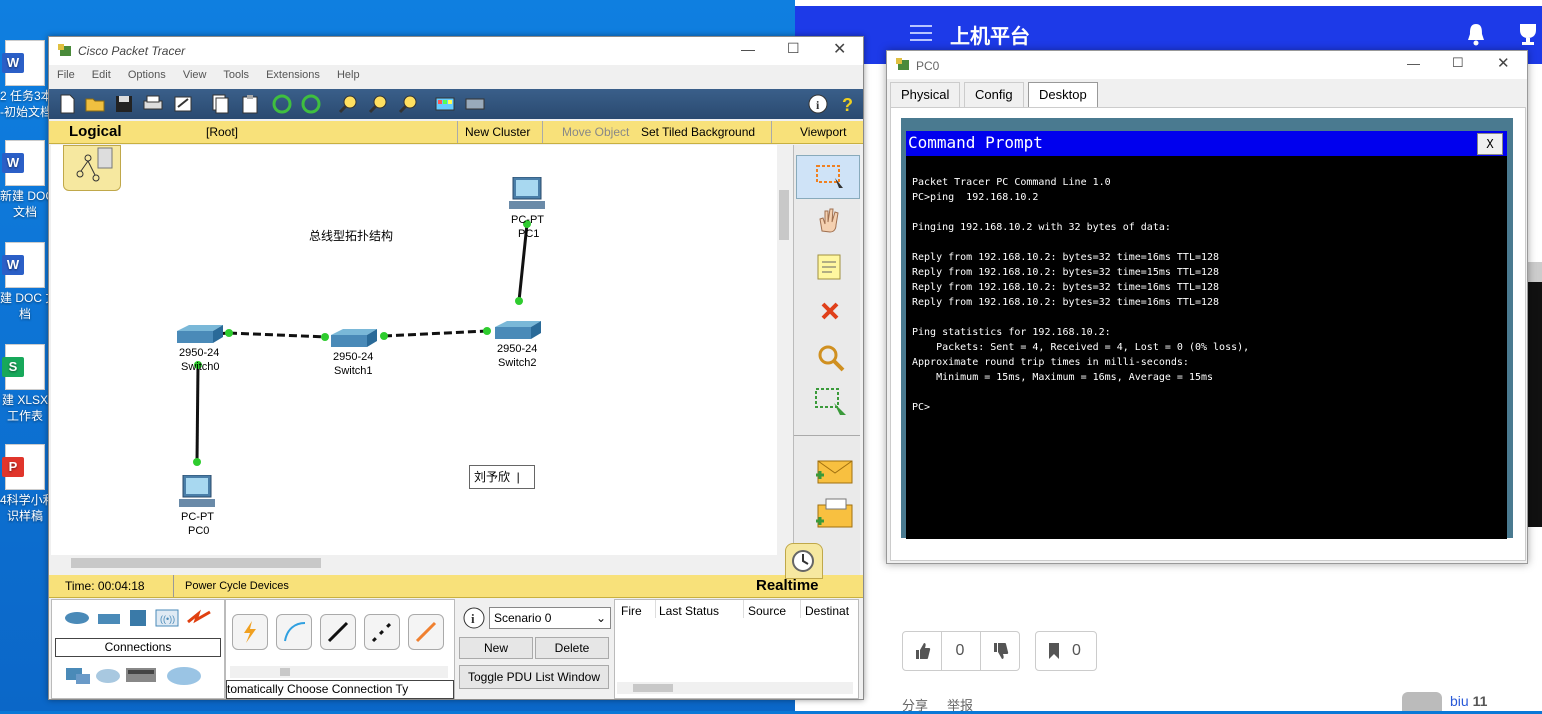  What do you see at coordinates (445, 104) in the screenshot?
I see `palette-icon` at bounding box center [445, 104].